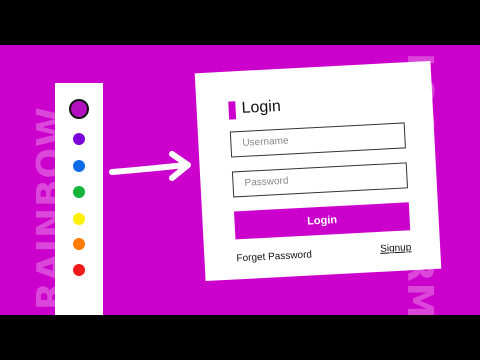 This screenshot has width=480, height=360. What do you see at coordinates (79, 244) in the screenshot?
I see `color-dot-orange` at bounding box center [79, 244].